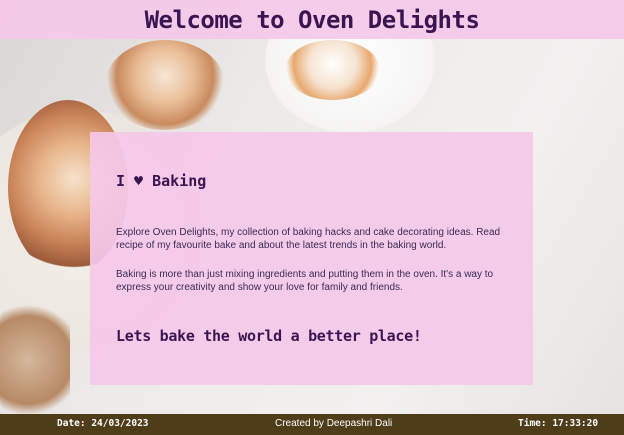 The width and height of the screenshot is (624, 435). I want to click on footer-time: Time: 17:33:20, so click(558, 423).